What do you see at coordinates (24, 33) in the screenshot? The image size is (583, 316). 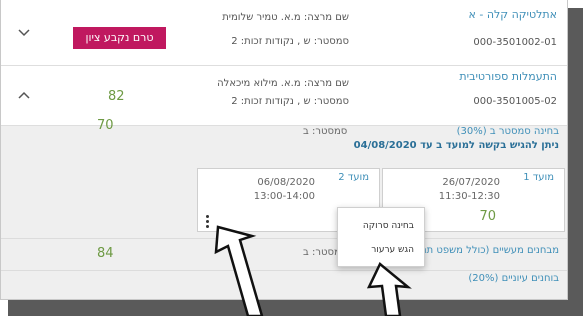 I see `chevron-down-icon` at bounding box center [24, 33].